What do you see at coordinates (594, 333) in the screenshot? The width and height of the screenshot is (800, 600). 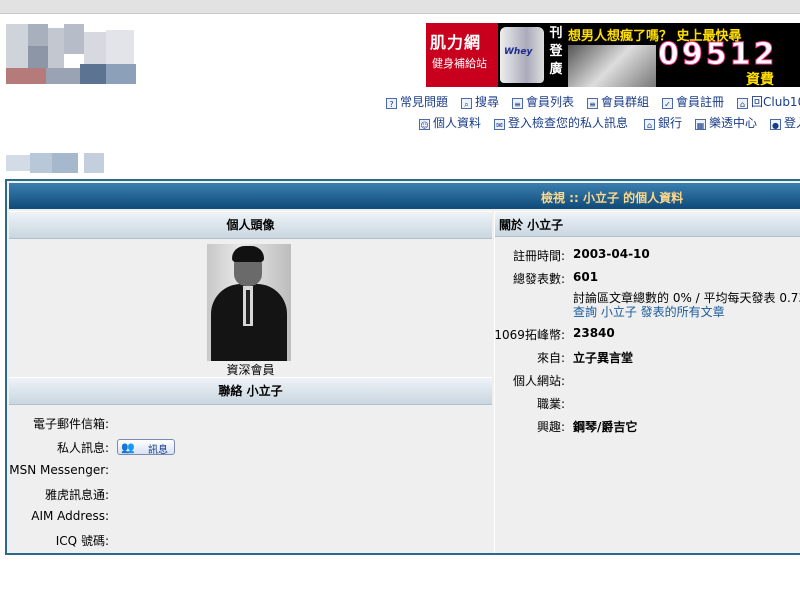 I see `coins-value: 23840` at bounding box center [594, 333].